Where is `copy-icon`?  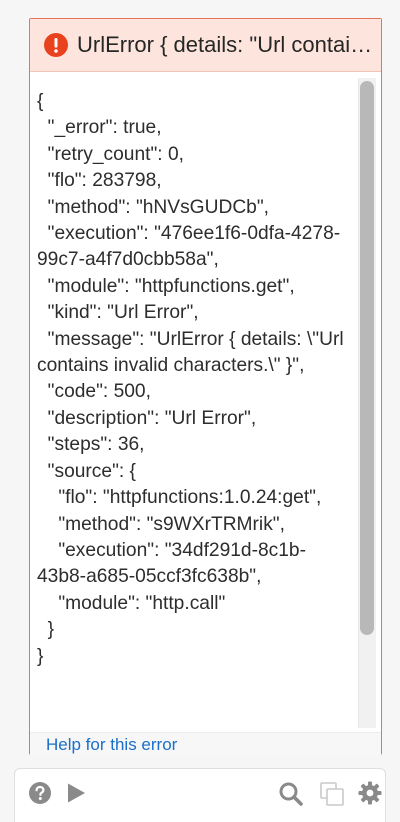 copy-icon is located at coordinates (332, 796).